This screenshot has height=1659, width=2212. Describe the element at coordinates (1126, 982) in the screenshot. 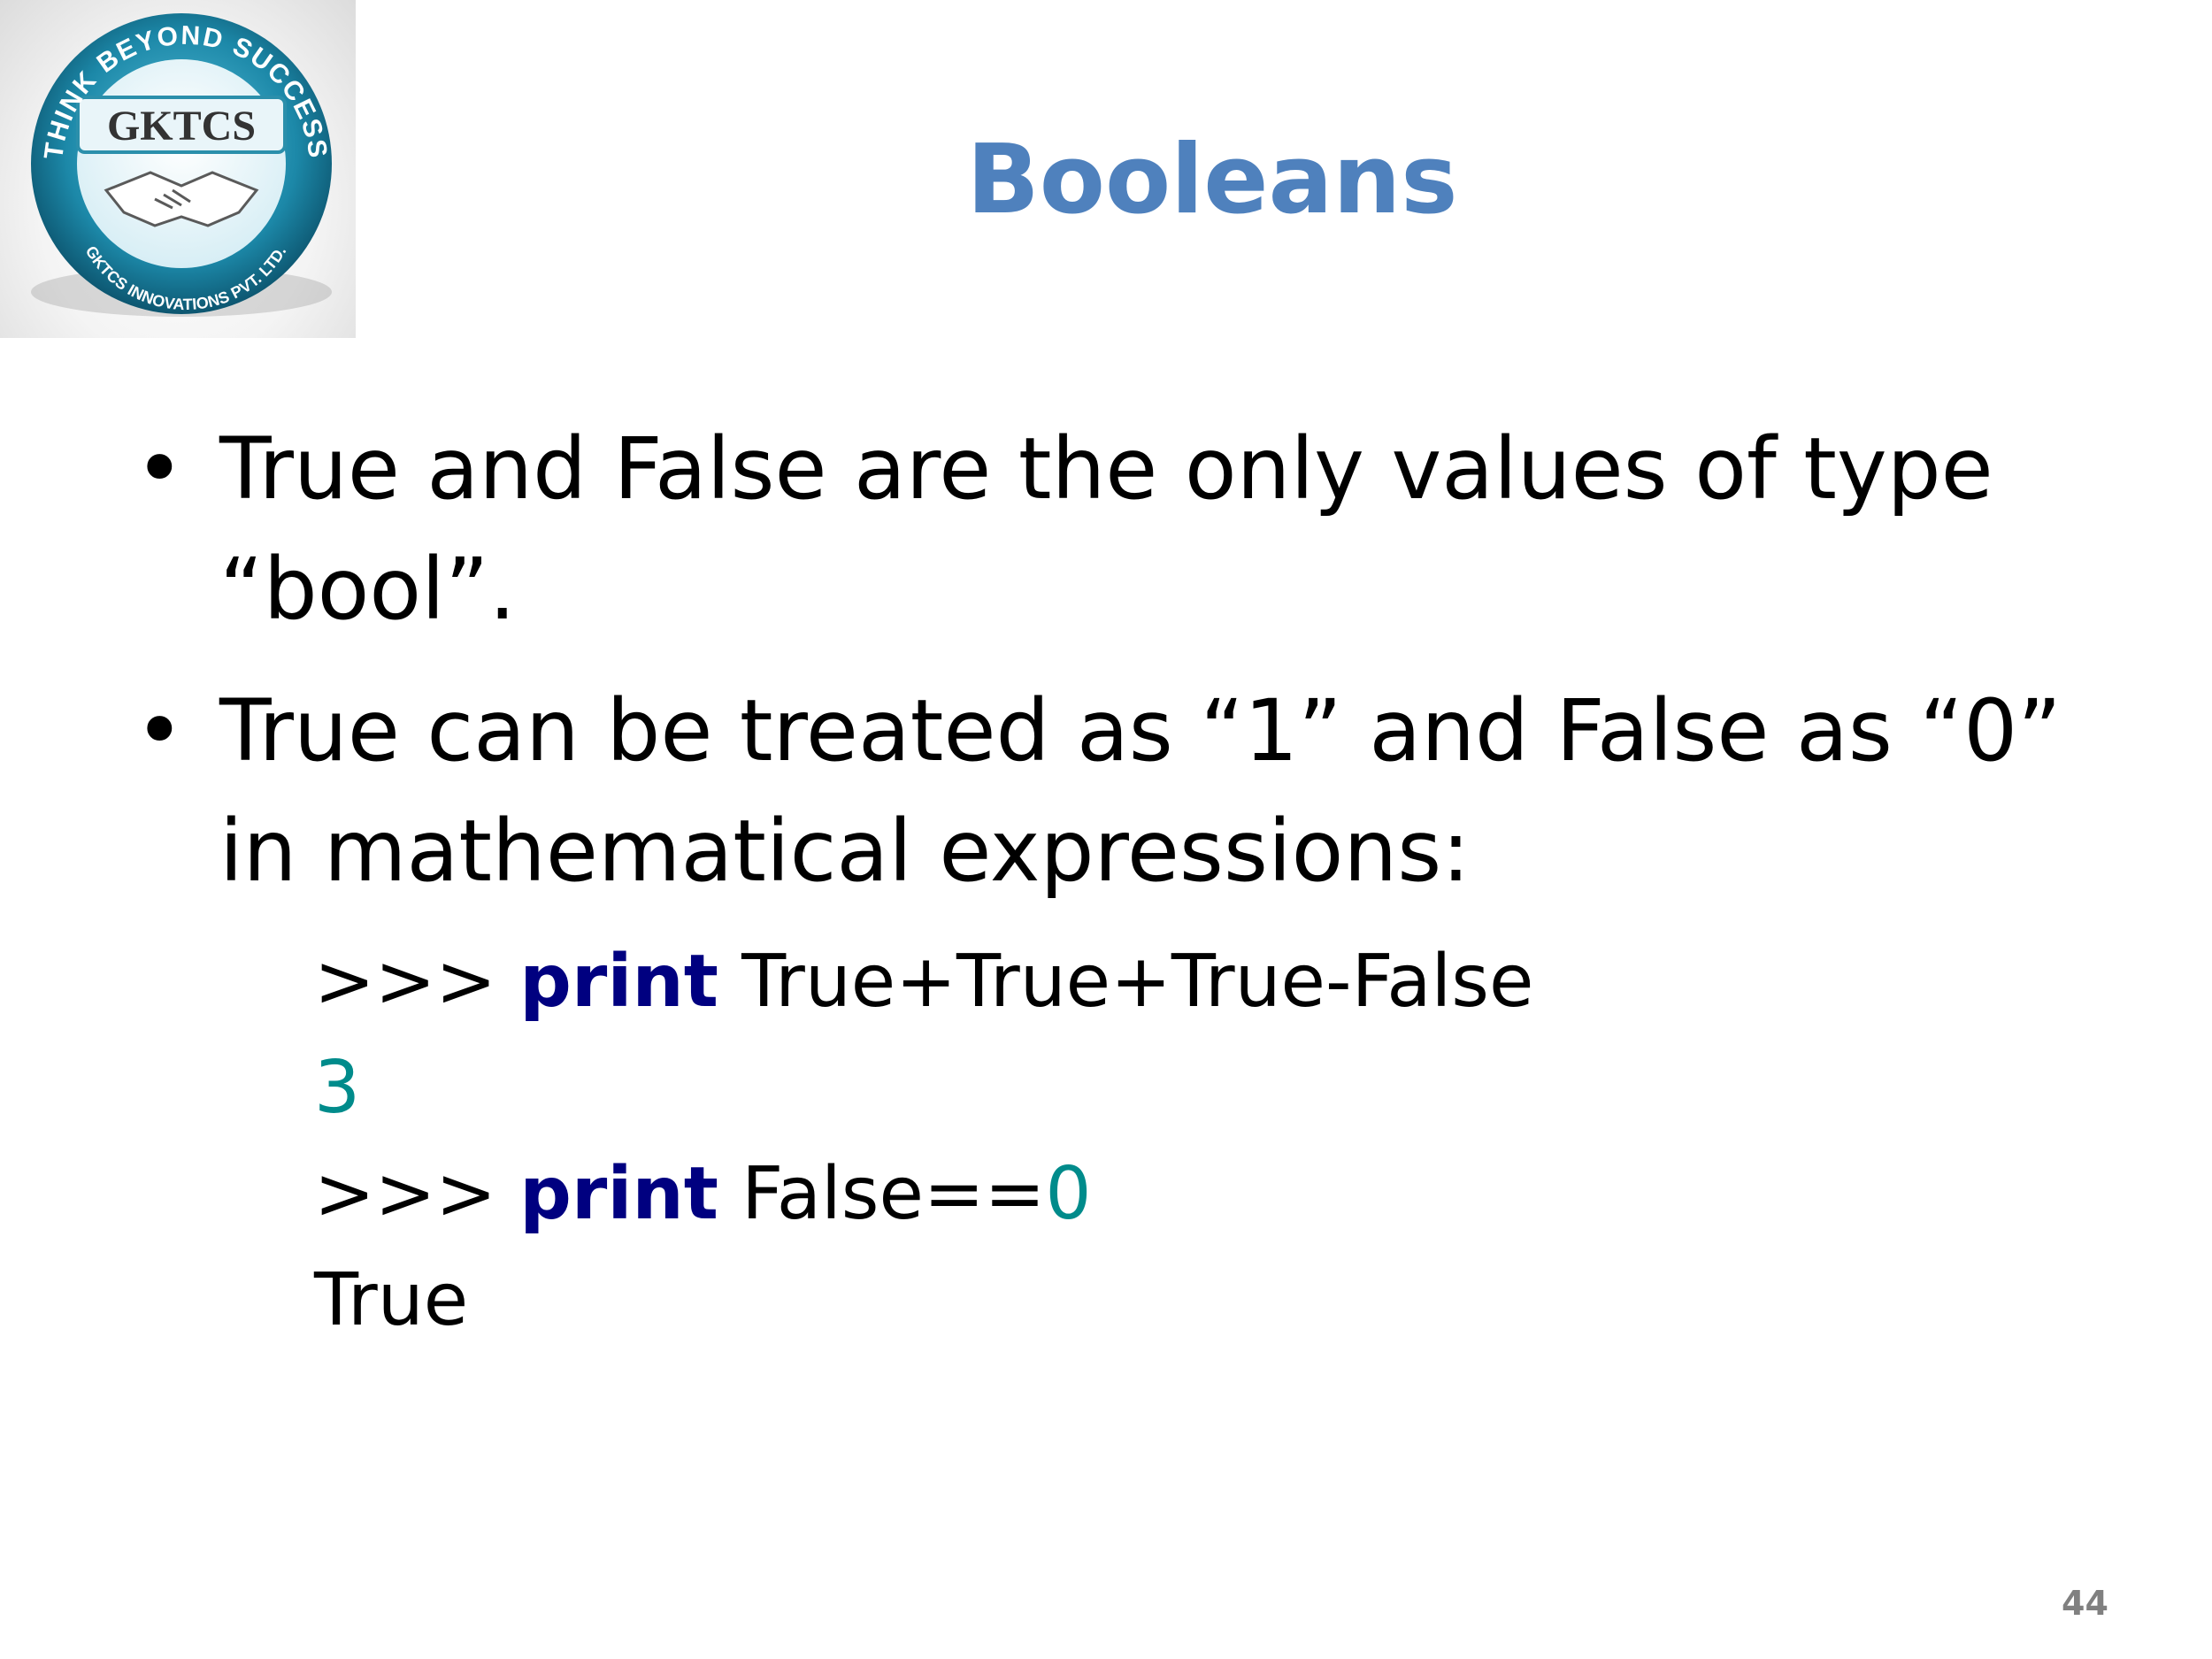

I see `code-expression: True+True+True-False` at that location.